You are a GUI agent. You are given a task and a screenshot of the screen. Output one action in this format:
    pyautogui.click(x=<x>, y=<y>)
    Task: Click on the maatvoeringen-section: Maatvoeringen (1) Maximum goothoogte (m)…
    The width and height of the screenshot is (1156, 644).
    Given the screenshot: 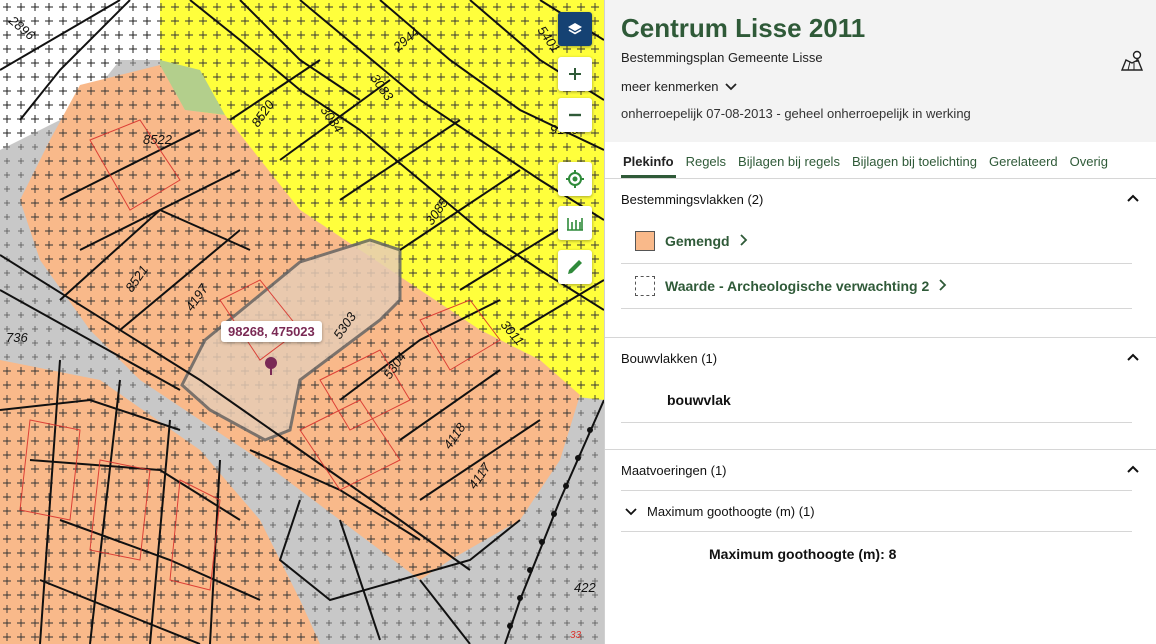 What is the action you would take?
    pyautogui.click(x=880, y=513)
    